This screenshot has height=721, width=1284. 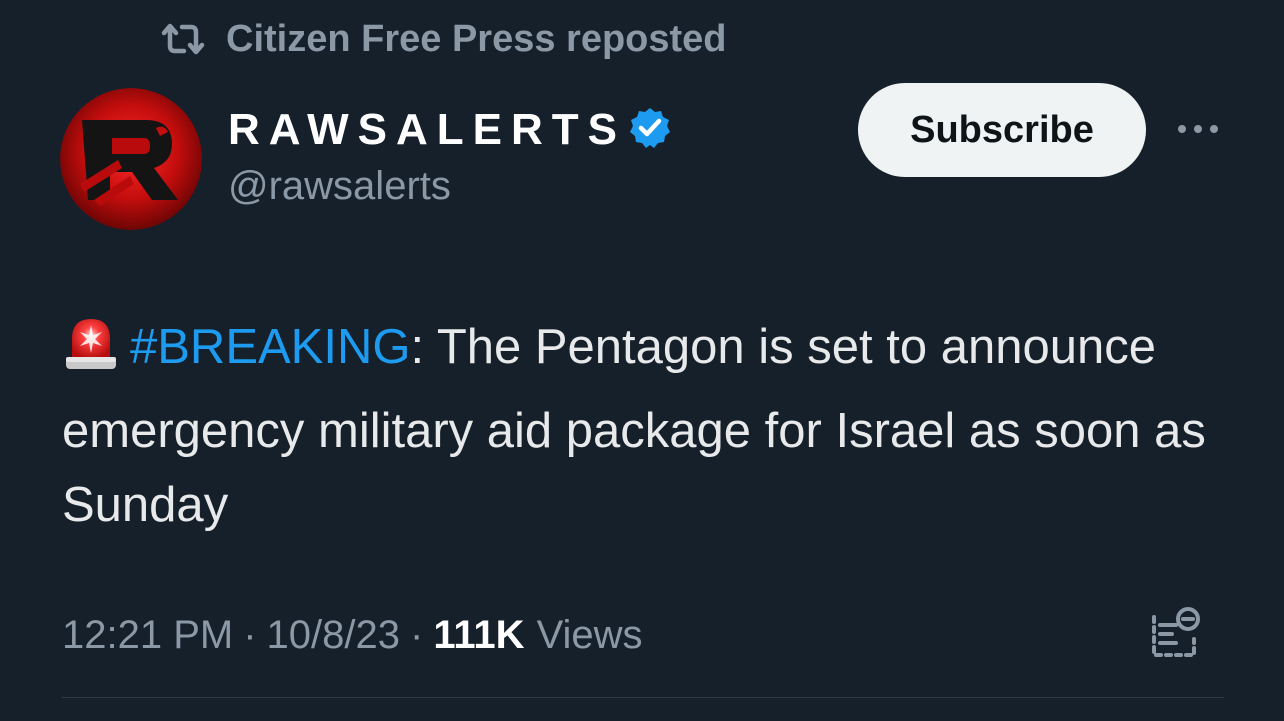 What do you see at coordinates (1002, 130) in the screenshot?
I see `subscribe-button: Subscribe` at bounding box center [1002, 130].